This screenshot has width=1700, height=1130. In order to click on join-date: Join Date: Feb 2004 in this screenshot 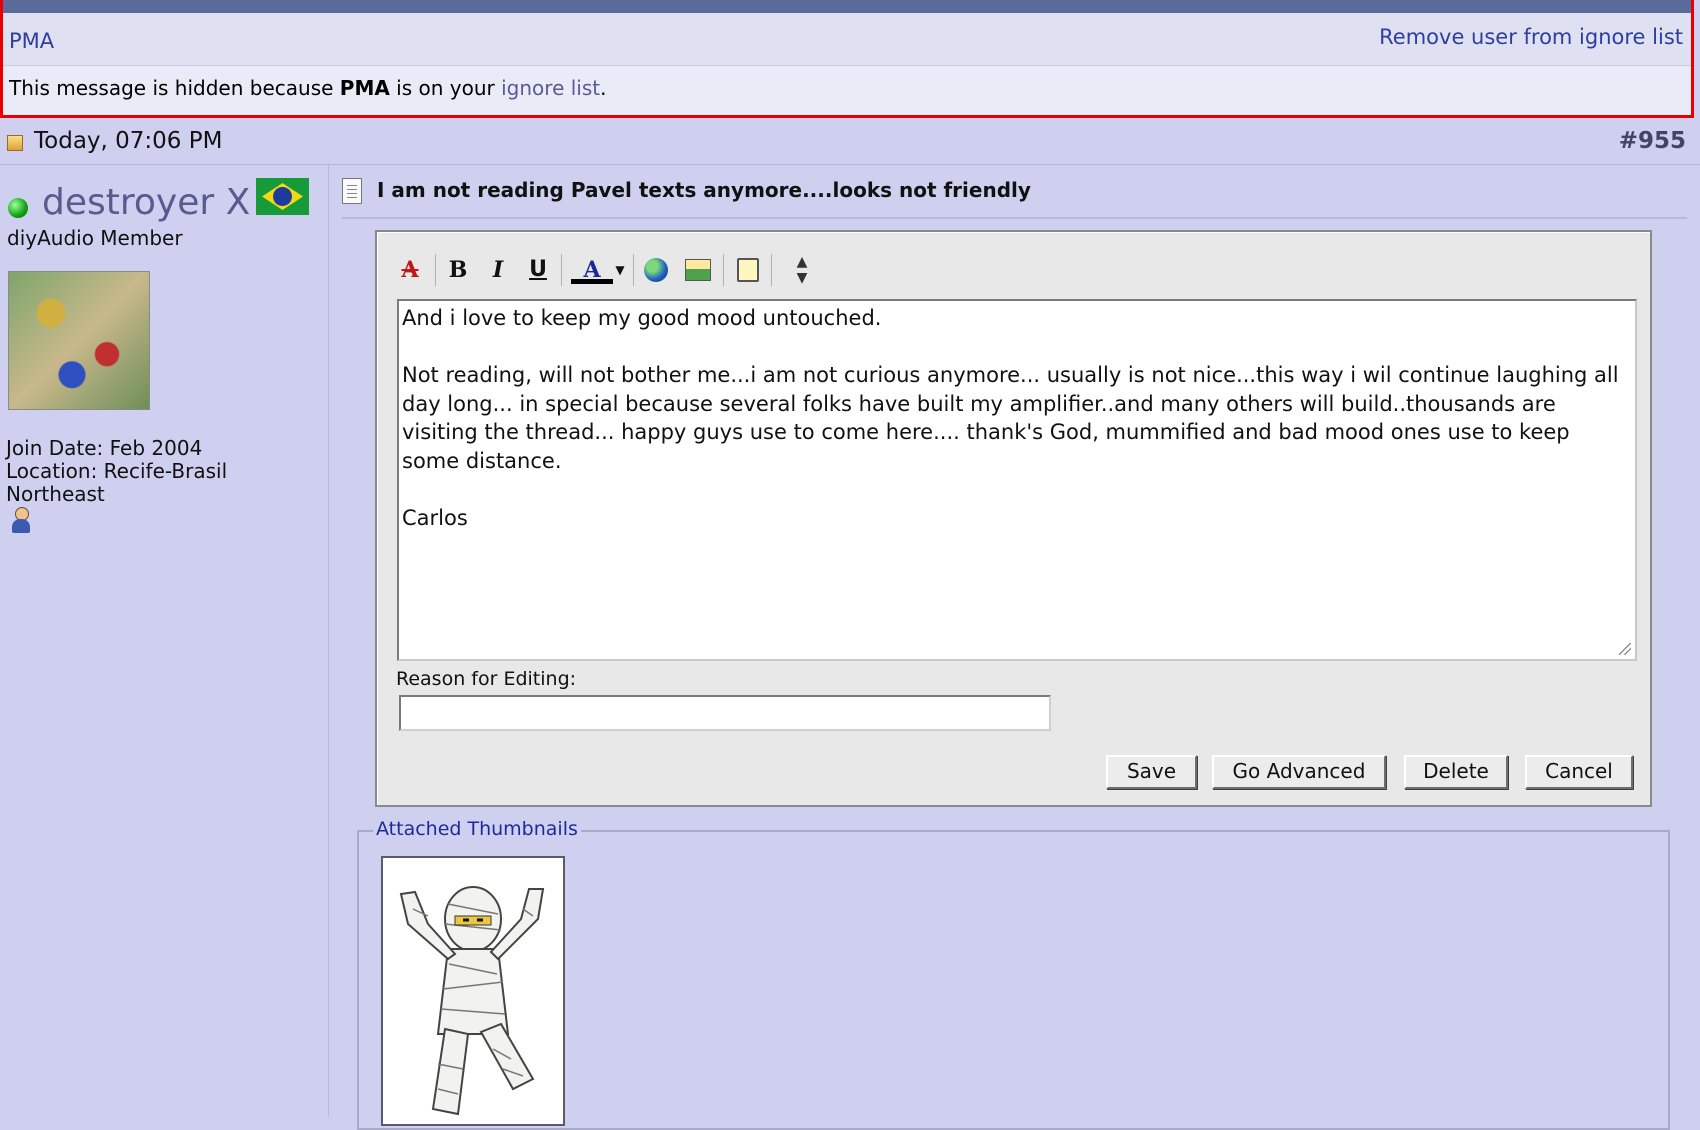, I will do `click(104, 448)`.